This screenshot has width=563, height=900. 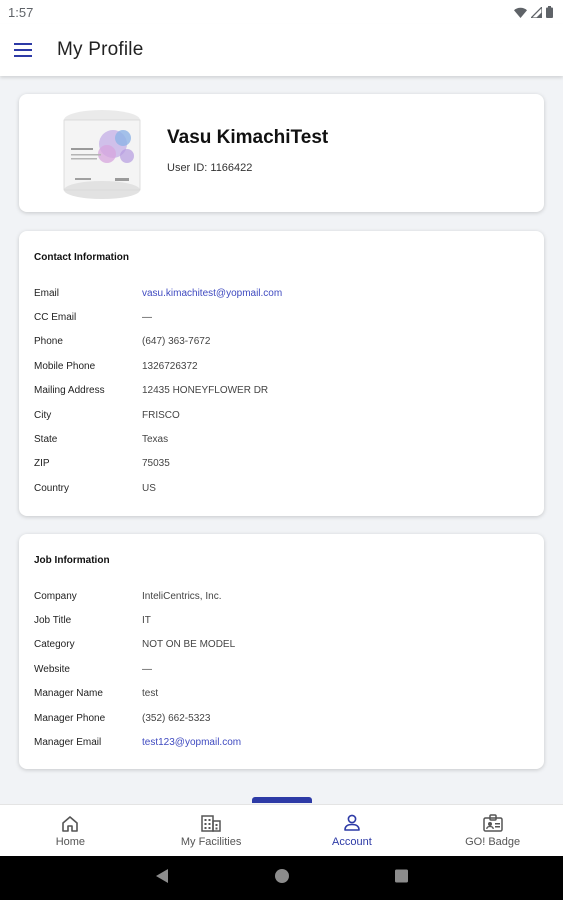 I want to click on user-name: Vasu KimachiTest, so click(x=248, y=137).